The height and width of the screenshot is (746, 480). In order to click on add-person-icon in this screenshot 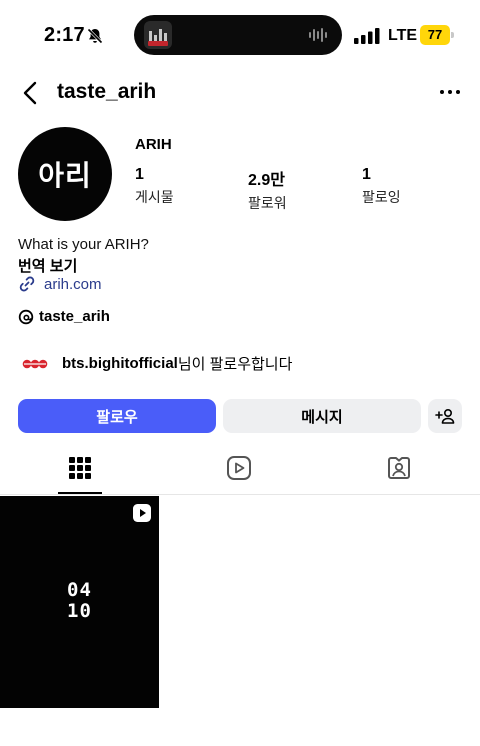, I will do `click(445, 416)`.